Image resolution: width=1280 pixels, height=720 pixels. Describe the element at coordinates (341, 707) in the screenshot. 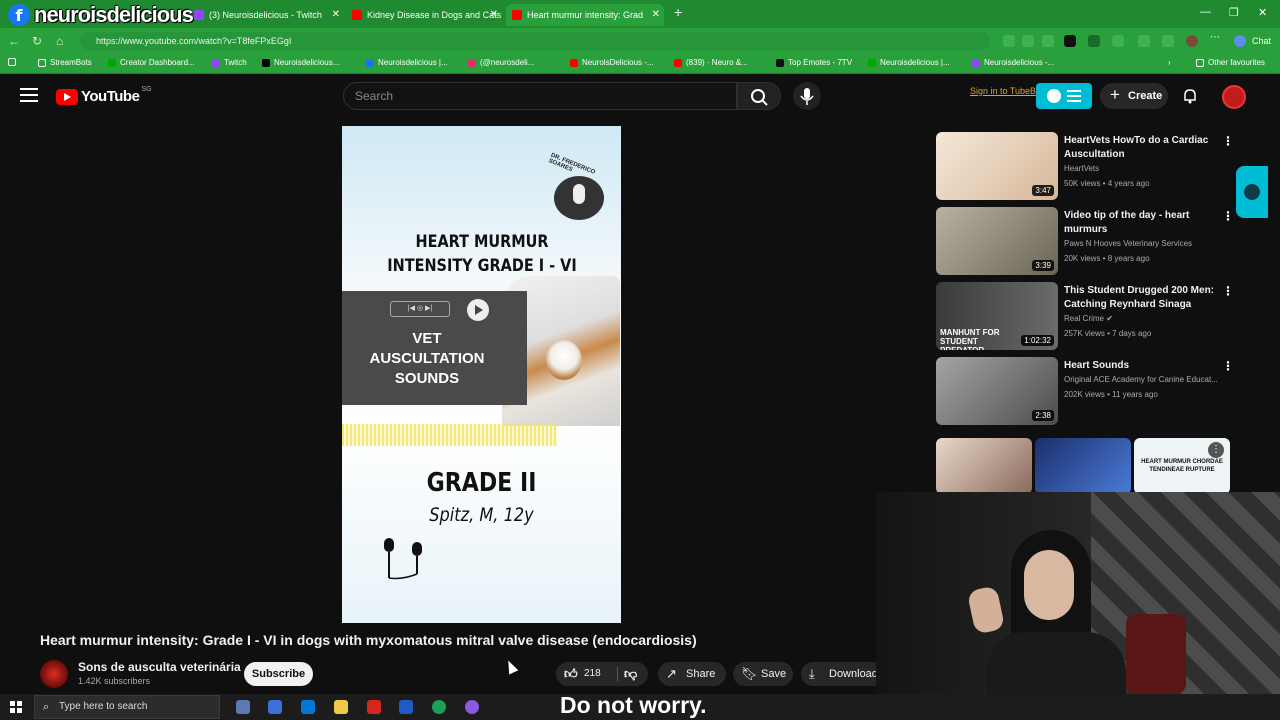

I see `file-explorer-icon` at that location.